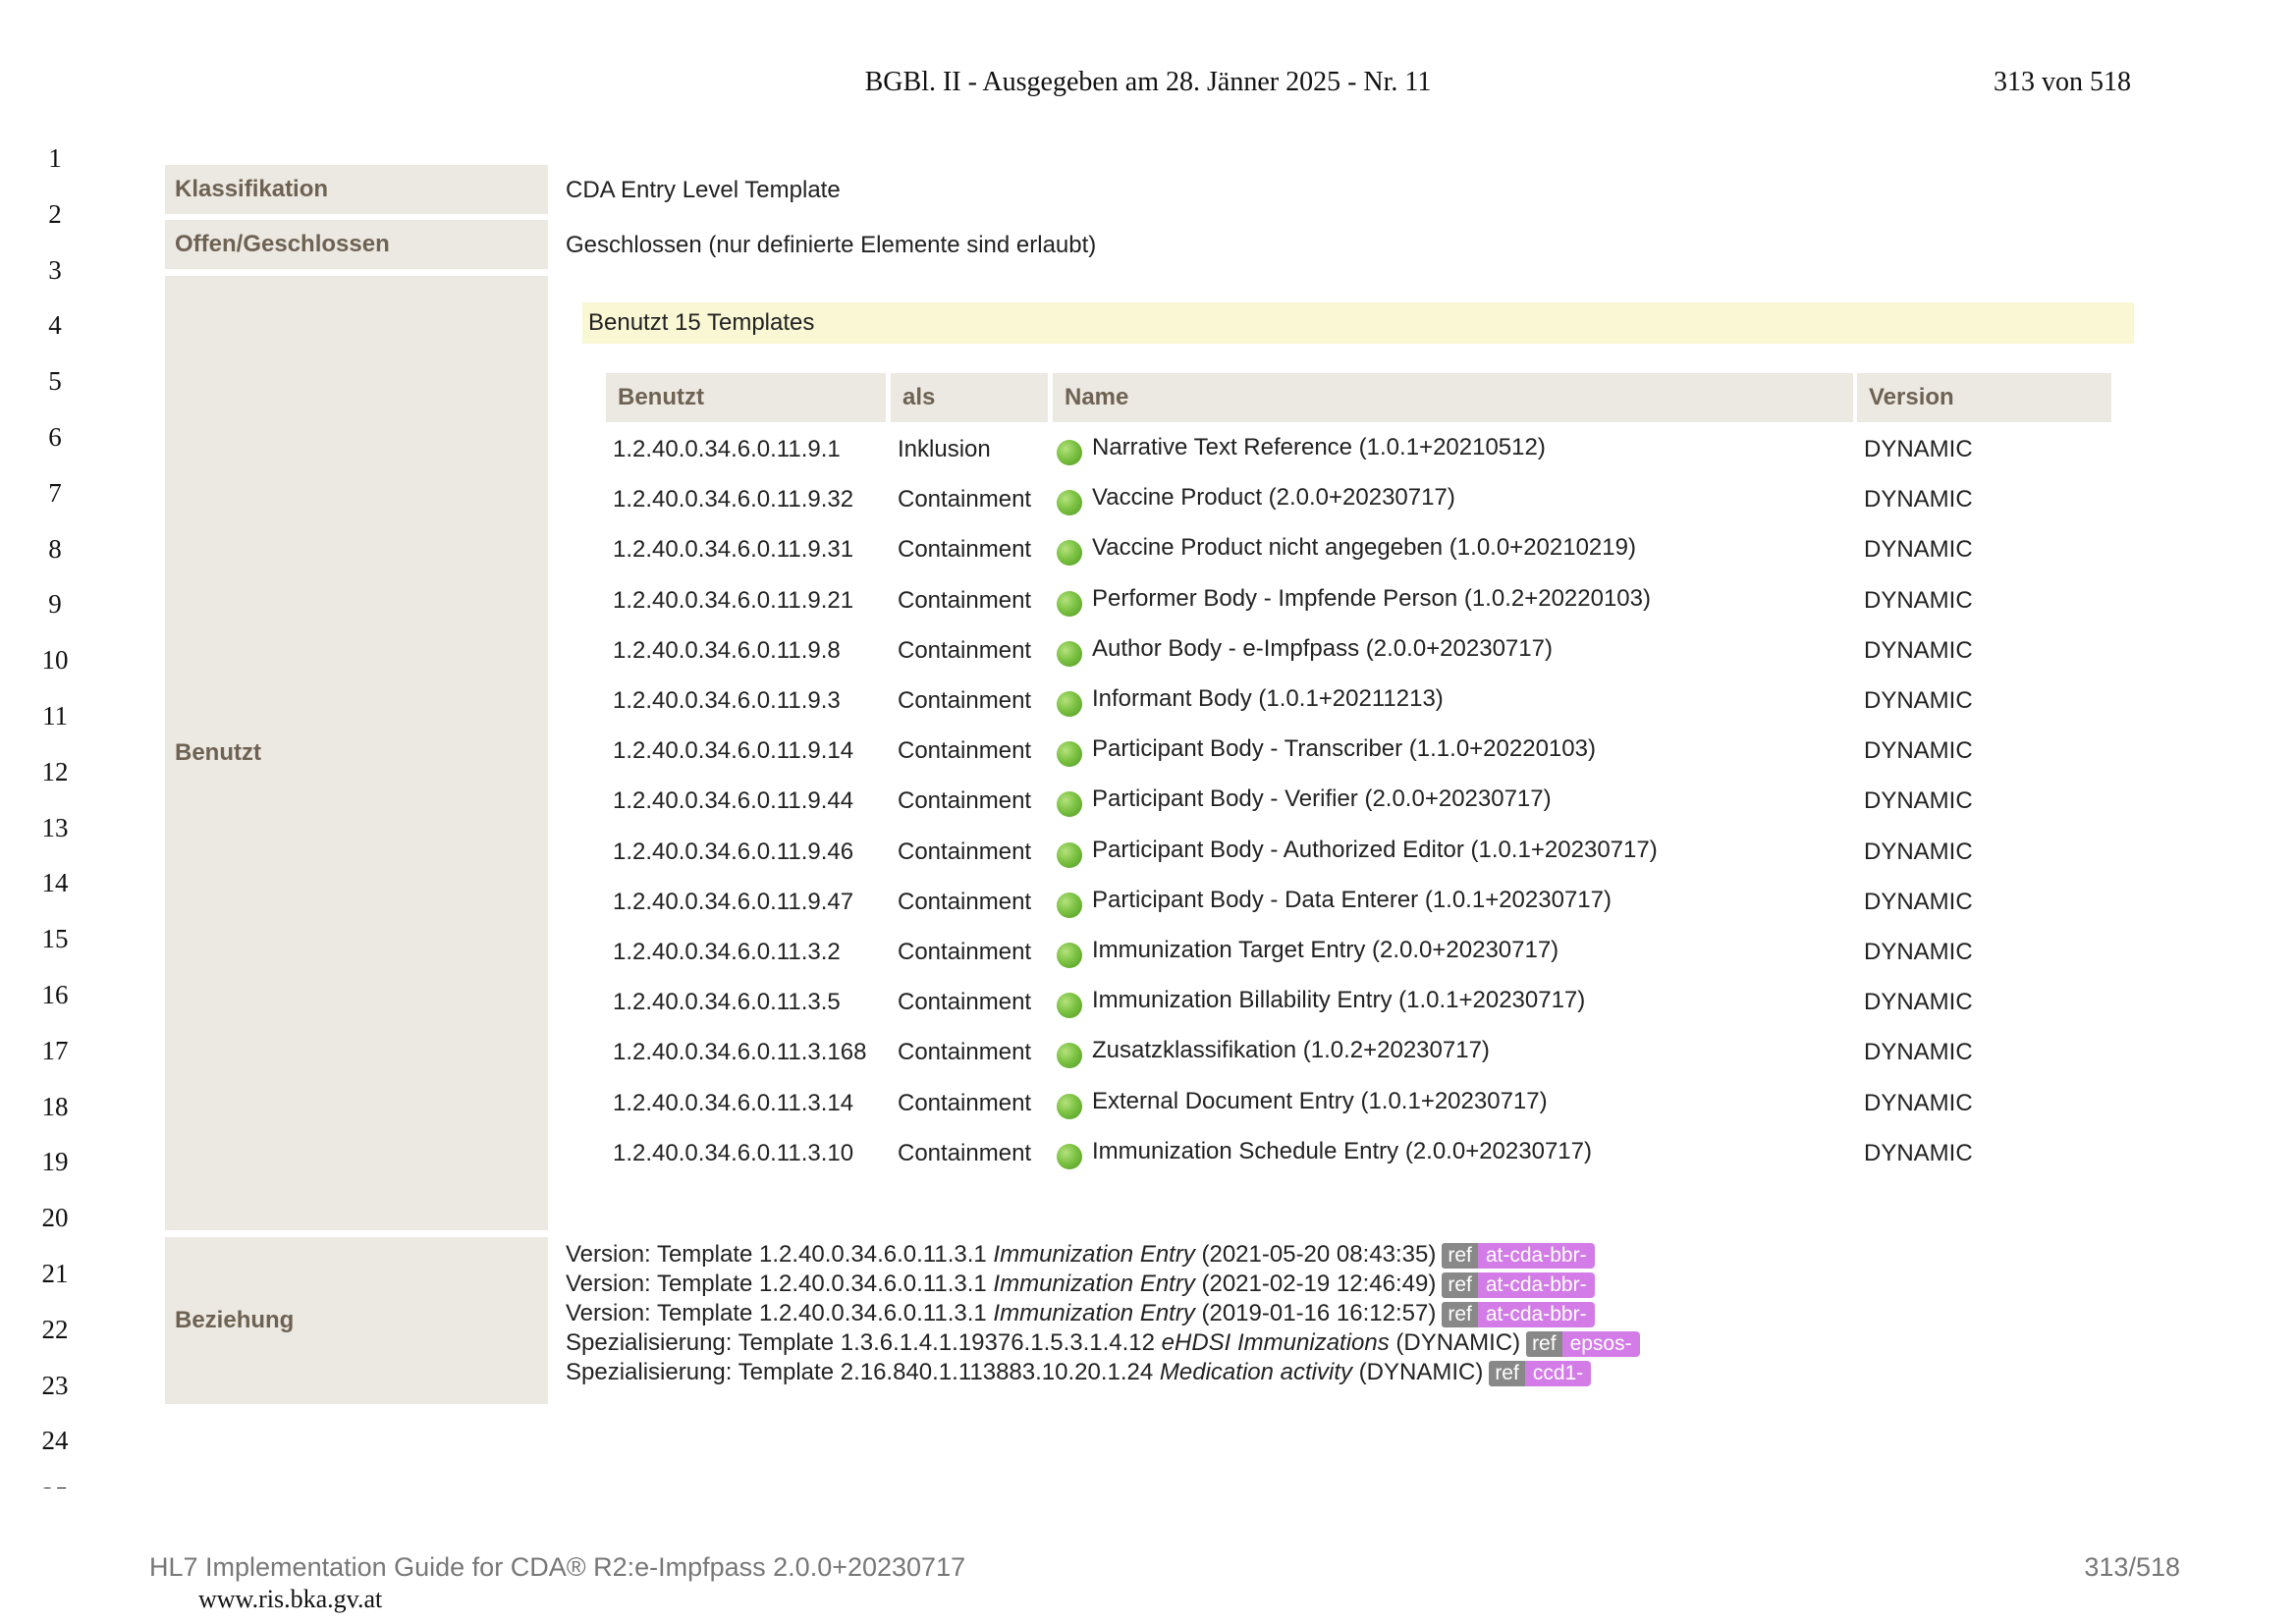  What do you see at coordinates (356, 1320) in the screenshot?
I see `beziehung-label: Beziehung` at bounding box center [356, 1320].